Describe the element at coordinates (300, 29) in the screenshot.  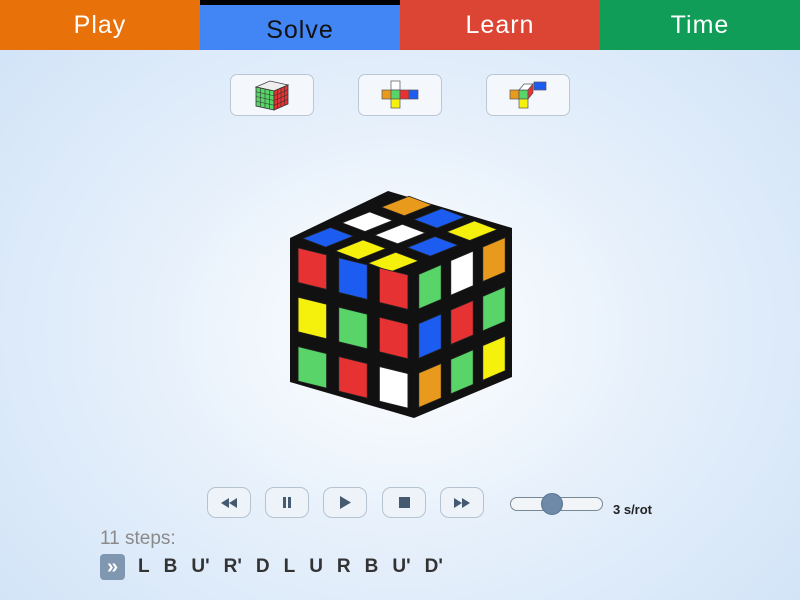
I see `tab-solve-label: Solve` at that location.